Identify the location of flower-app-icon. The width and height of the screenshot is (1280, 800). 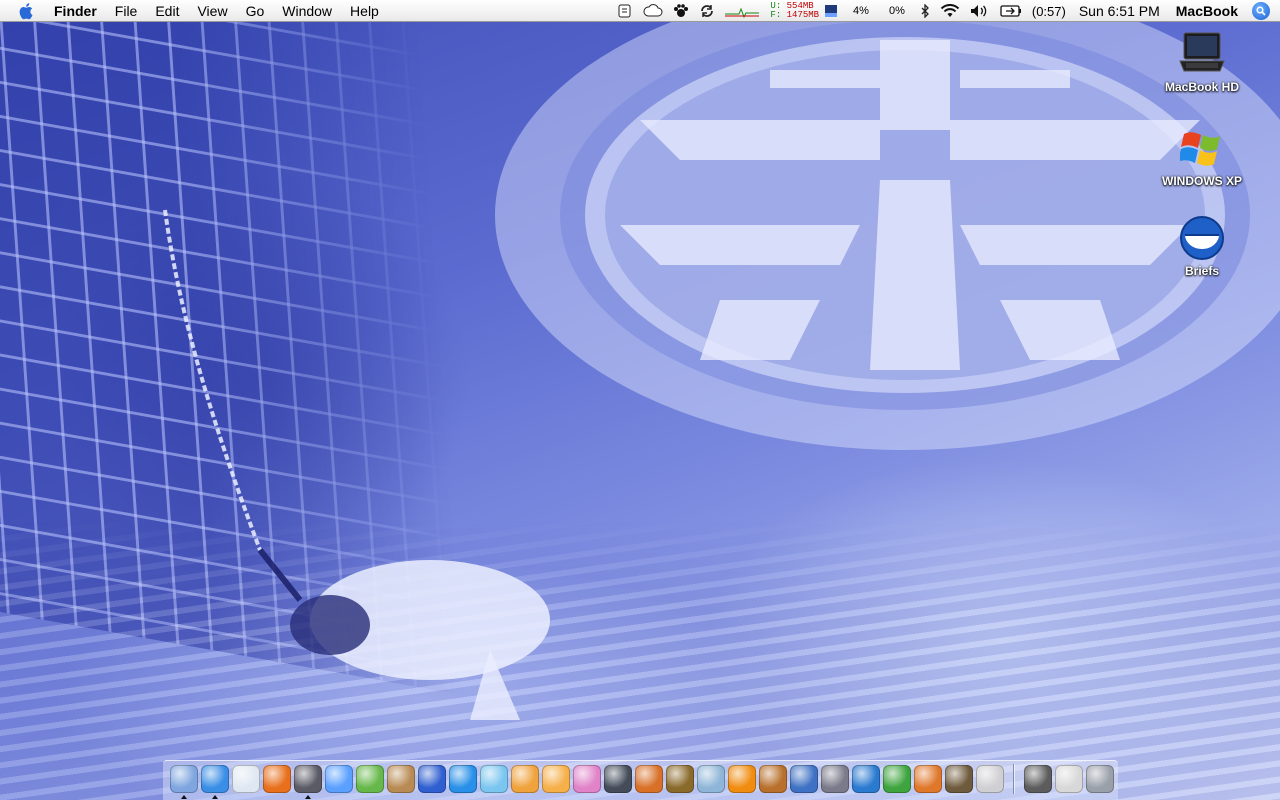
(555, 779).